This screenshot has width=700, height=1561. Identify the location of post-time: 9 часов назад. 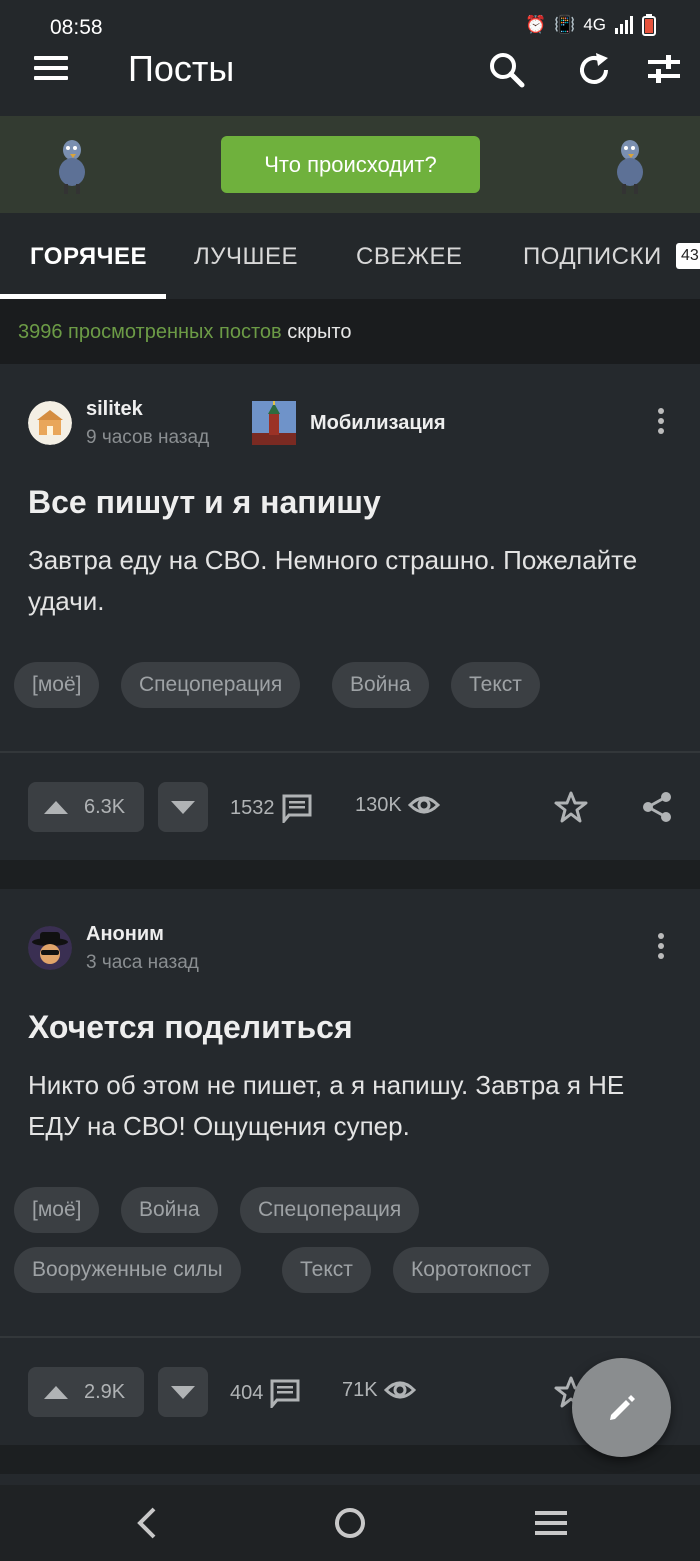
(148, 437).